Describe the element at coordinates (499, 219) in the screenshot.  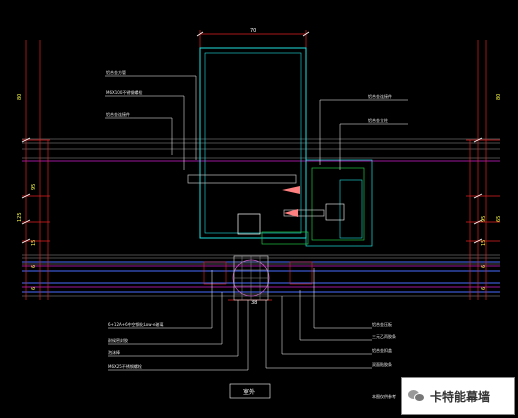
I see `dim-right-3: 65` at that location.